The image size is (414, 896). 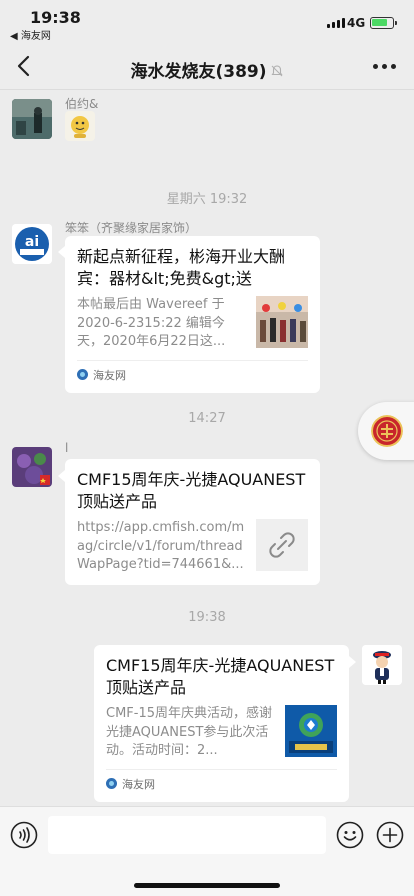 What do you see at coordinates (80, 126) in the screenshot?
I see `sticker-image` at bounding box center [80, 126].